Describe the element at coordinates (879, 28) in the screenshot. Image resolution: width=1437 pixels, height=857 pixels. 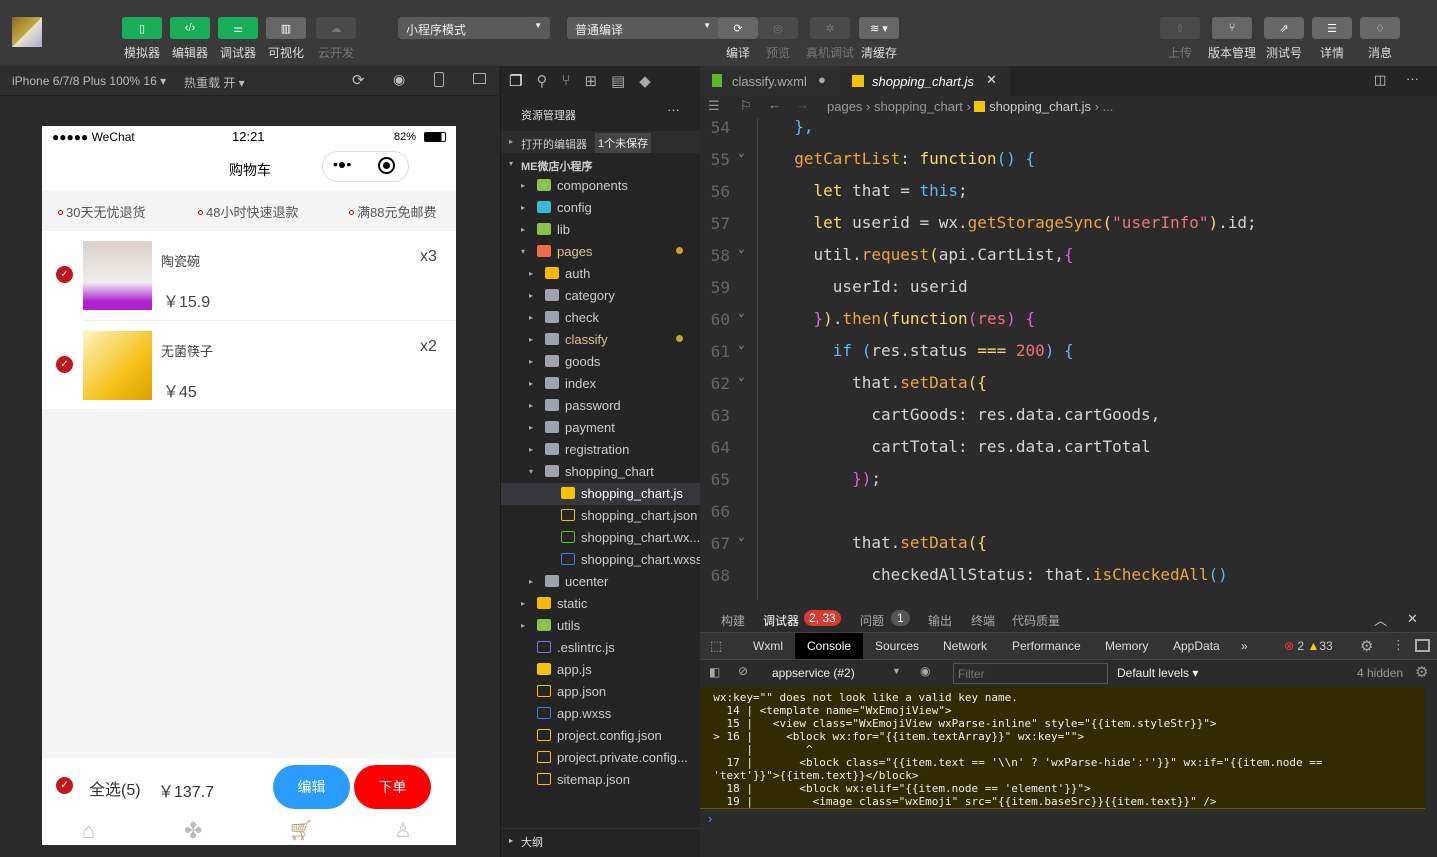
I see `清缓存-button: ≋ ▾` at that location.